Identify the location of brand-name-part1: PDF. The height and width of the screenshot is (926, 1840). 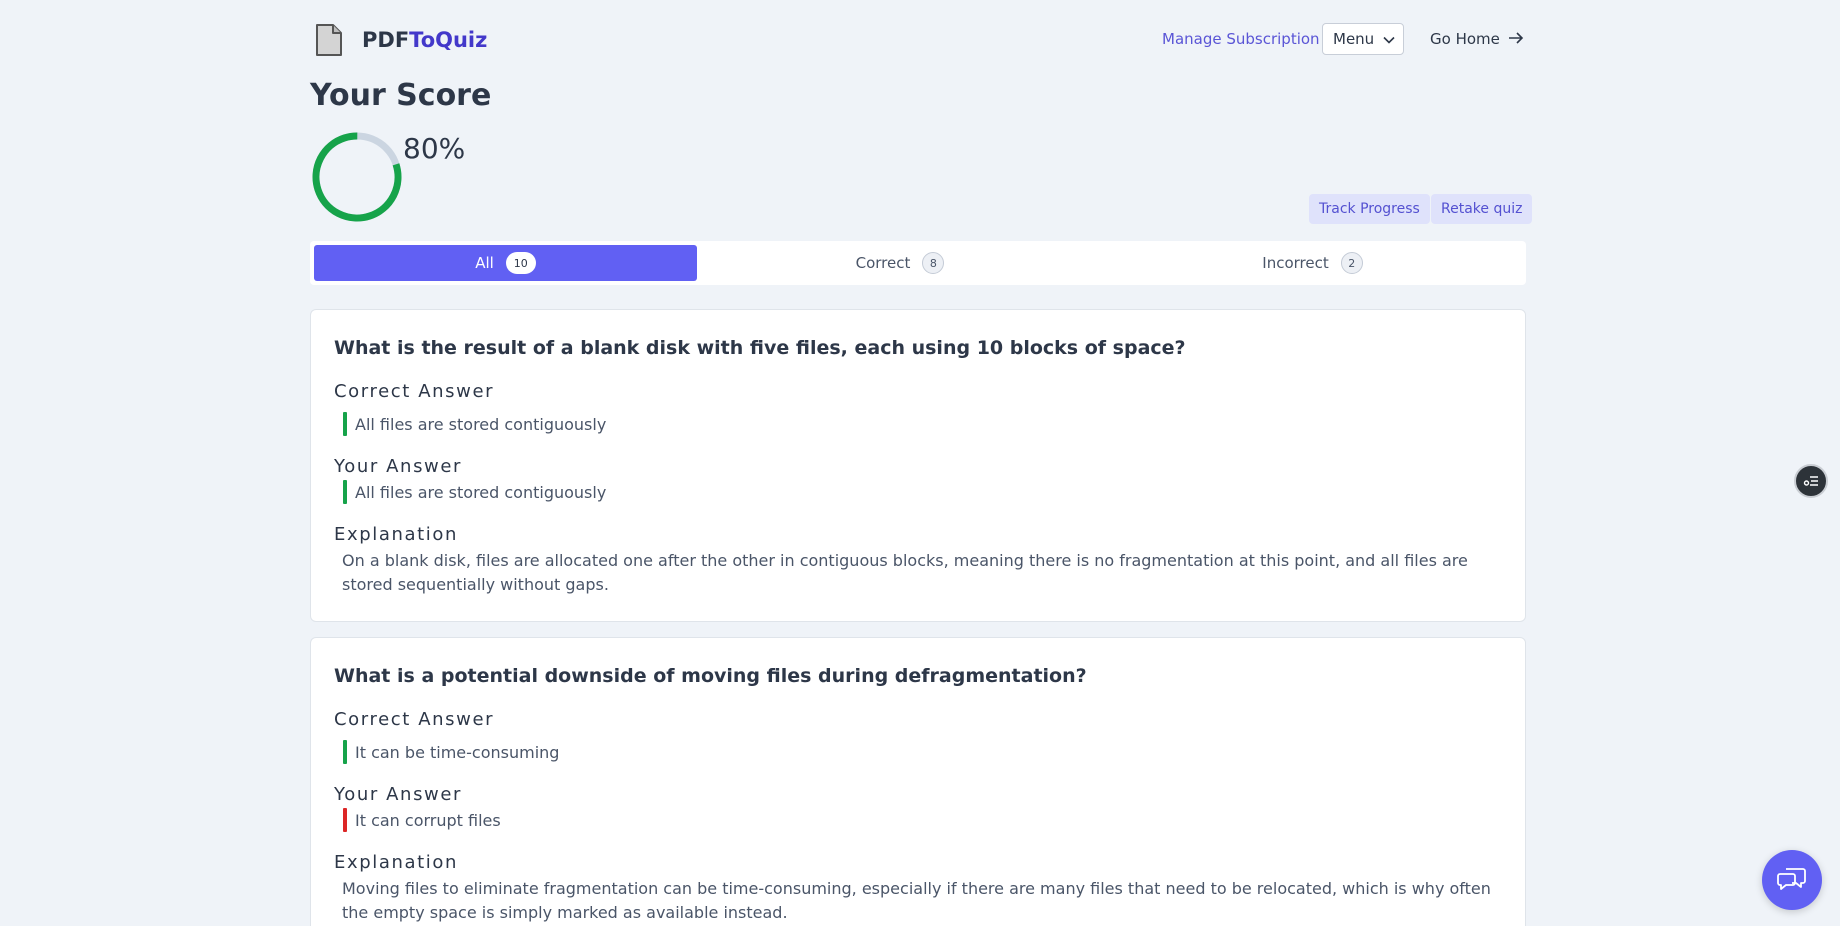
(386, 40).